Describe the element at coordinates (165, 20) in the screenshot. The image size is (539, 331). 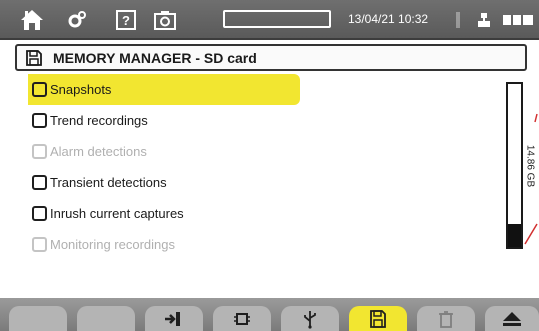
I see `camera-icon` at that location.